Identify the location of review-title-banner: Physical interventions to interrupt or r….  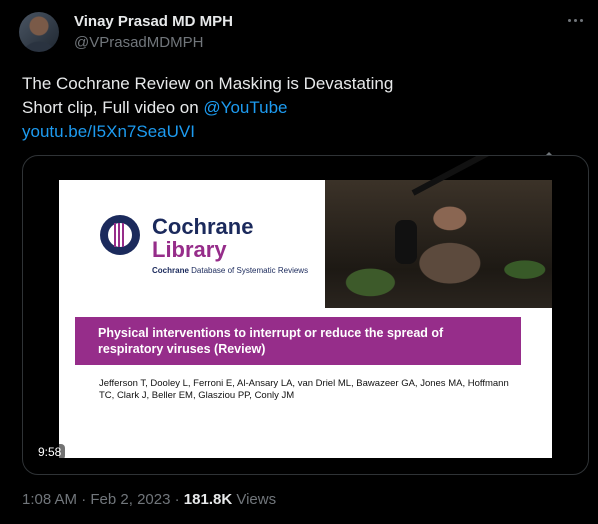
(298, 341).